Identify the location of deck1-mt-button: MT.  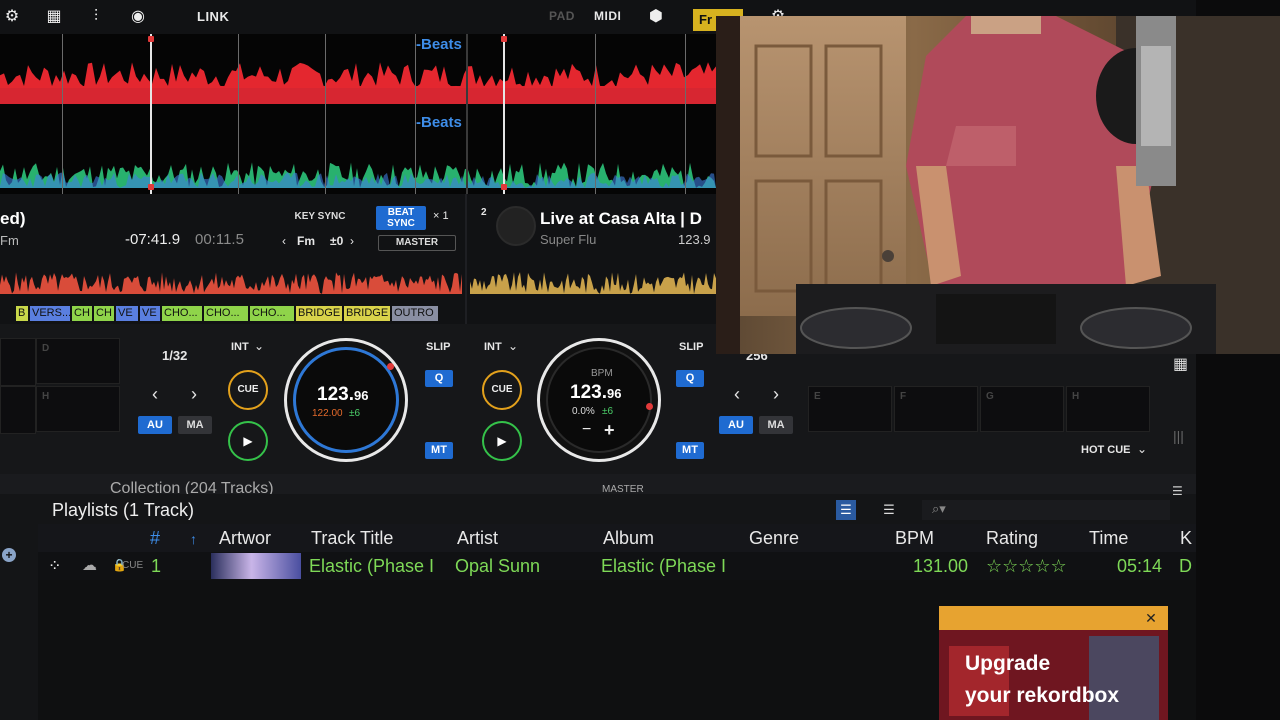
(439, 450).